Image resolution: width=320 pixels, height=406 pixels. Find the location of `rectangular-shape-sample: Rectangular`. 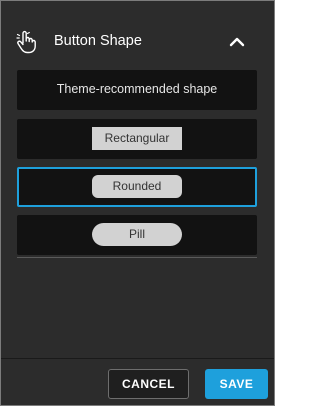

rectangular-shape-sample: Rectangular is located at coordinates (137, 138).